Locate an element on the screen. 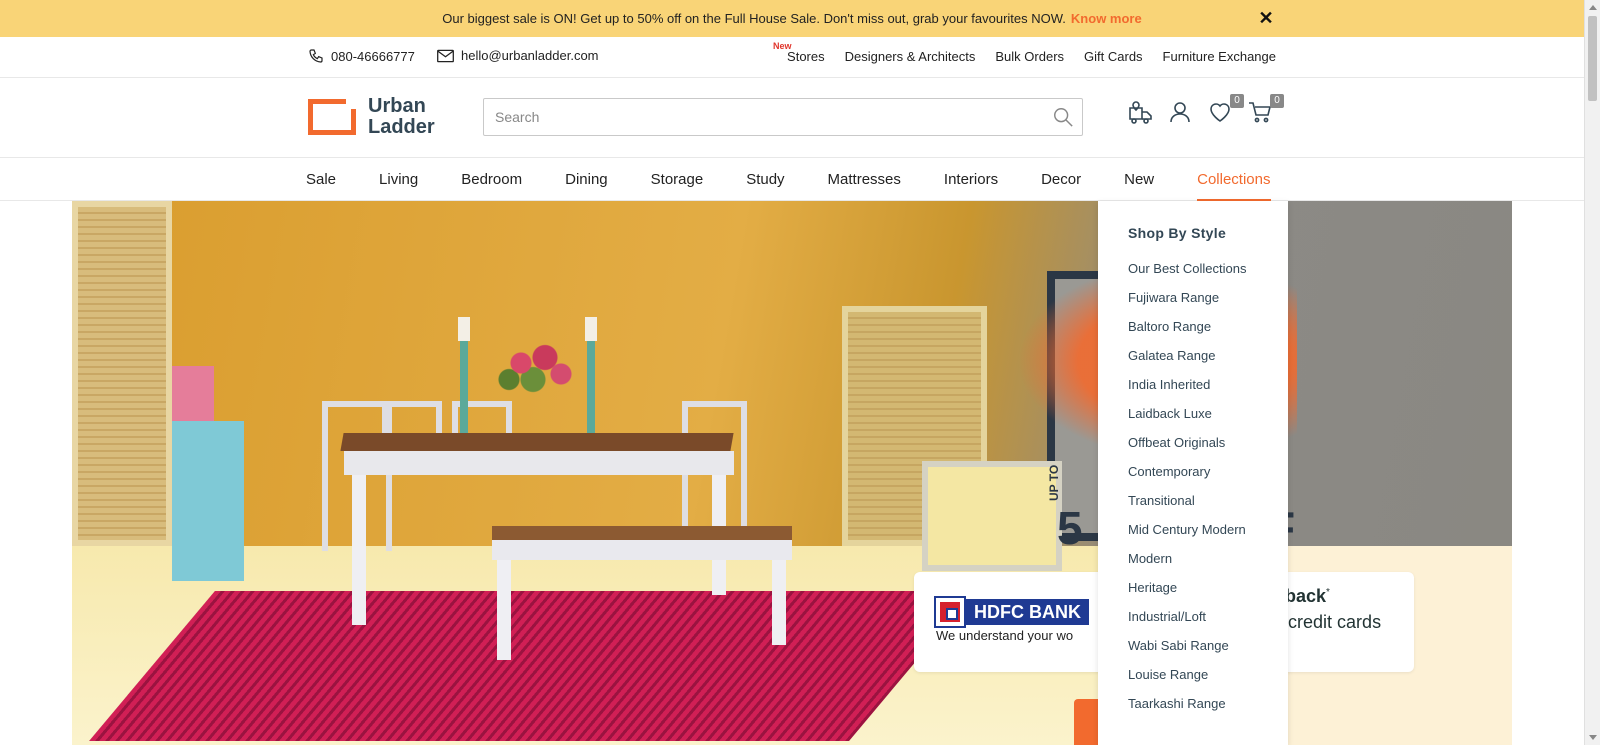  discount-digit: 5 is located at coordinates (1070, 528).